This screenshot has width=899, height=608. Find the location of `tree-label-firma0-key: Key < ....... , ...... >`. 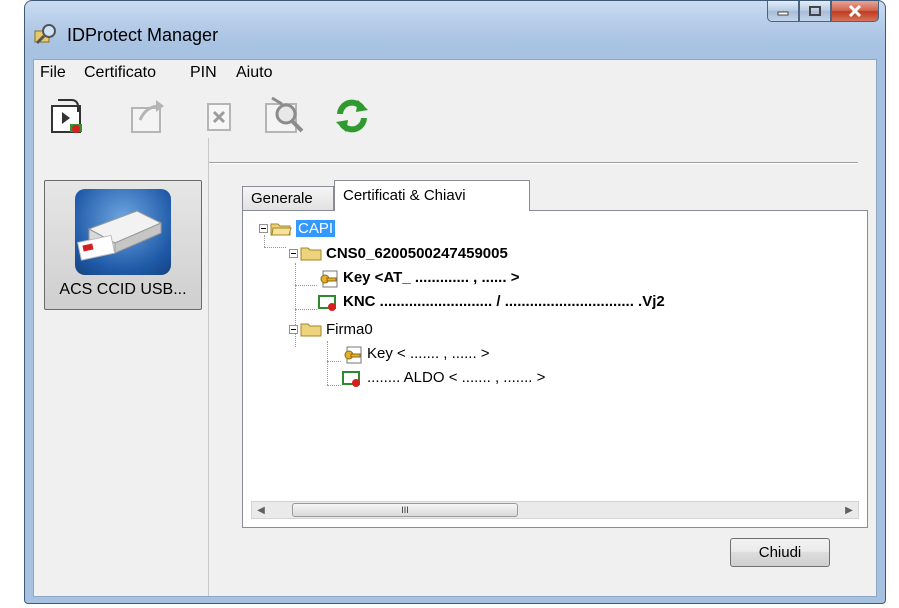

tree-label-firma0-key: Key < ....... , ...... > is located at coordinates (428, 353).